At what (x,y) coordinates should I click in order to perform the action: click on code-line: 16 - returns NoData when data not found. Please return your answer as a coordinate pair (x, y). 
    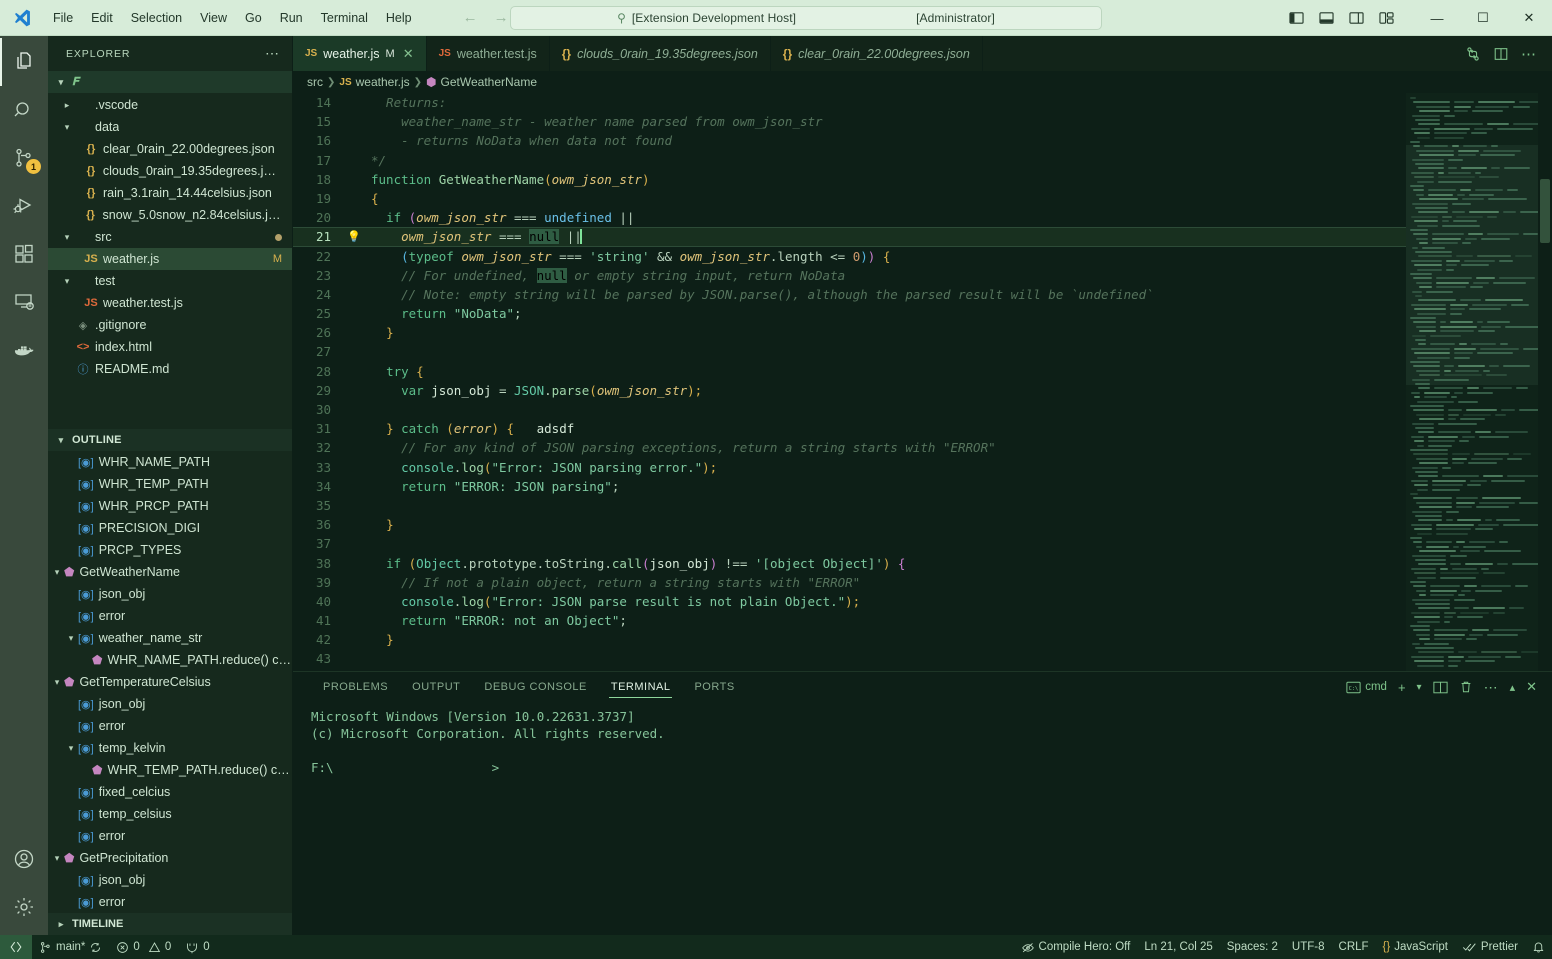
    Looking at the image, I should click on (849, 140).